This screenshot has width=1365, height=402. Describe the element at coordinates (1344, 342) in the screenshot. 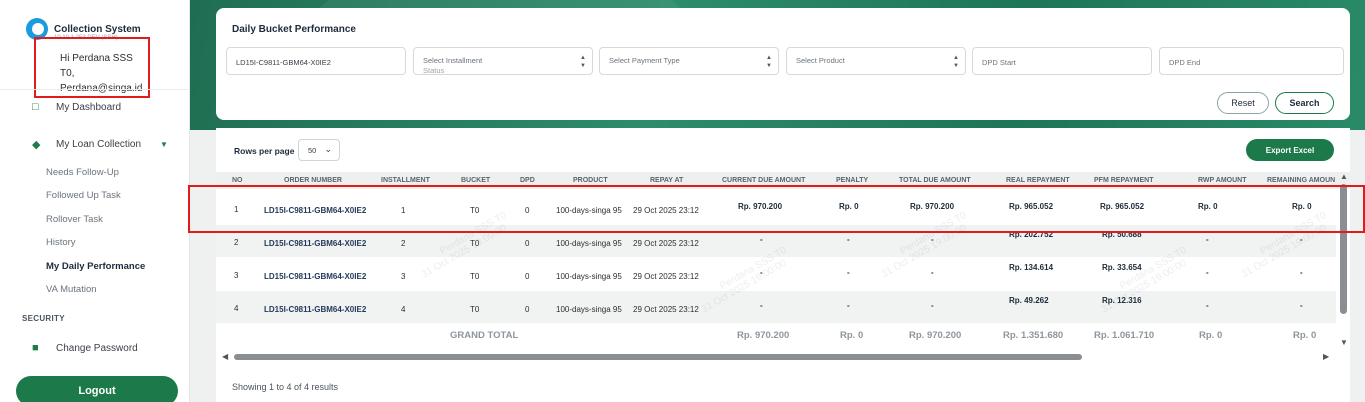

I see `scroll-down-icon: ▼` at that location.